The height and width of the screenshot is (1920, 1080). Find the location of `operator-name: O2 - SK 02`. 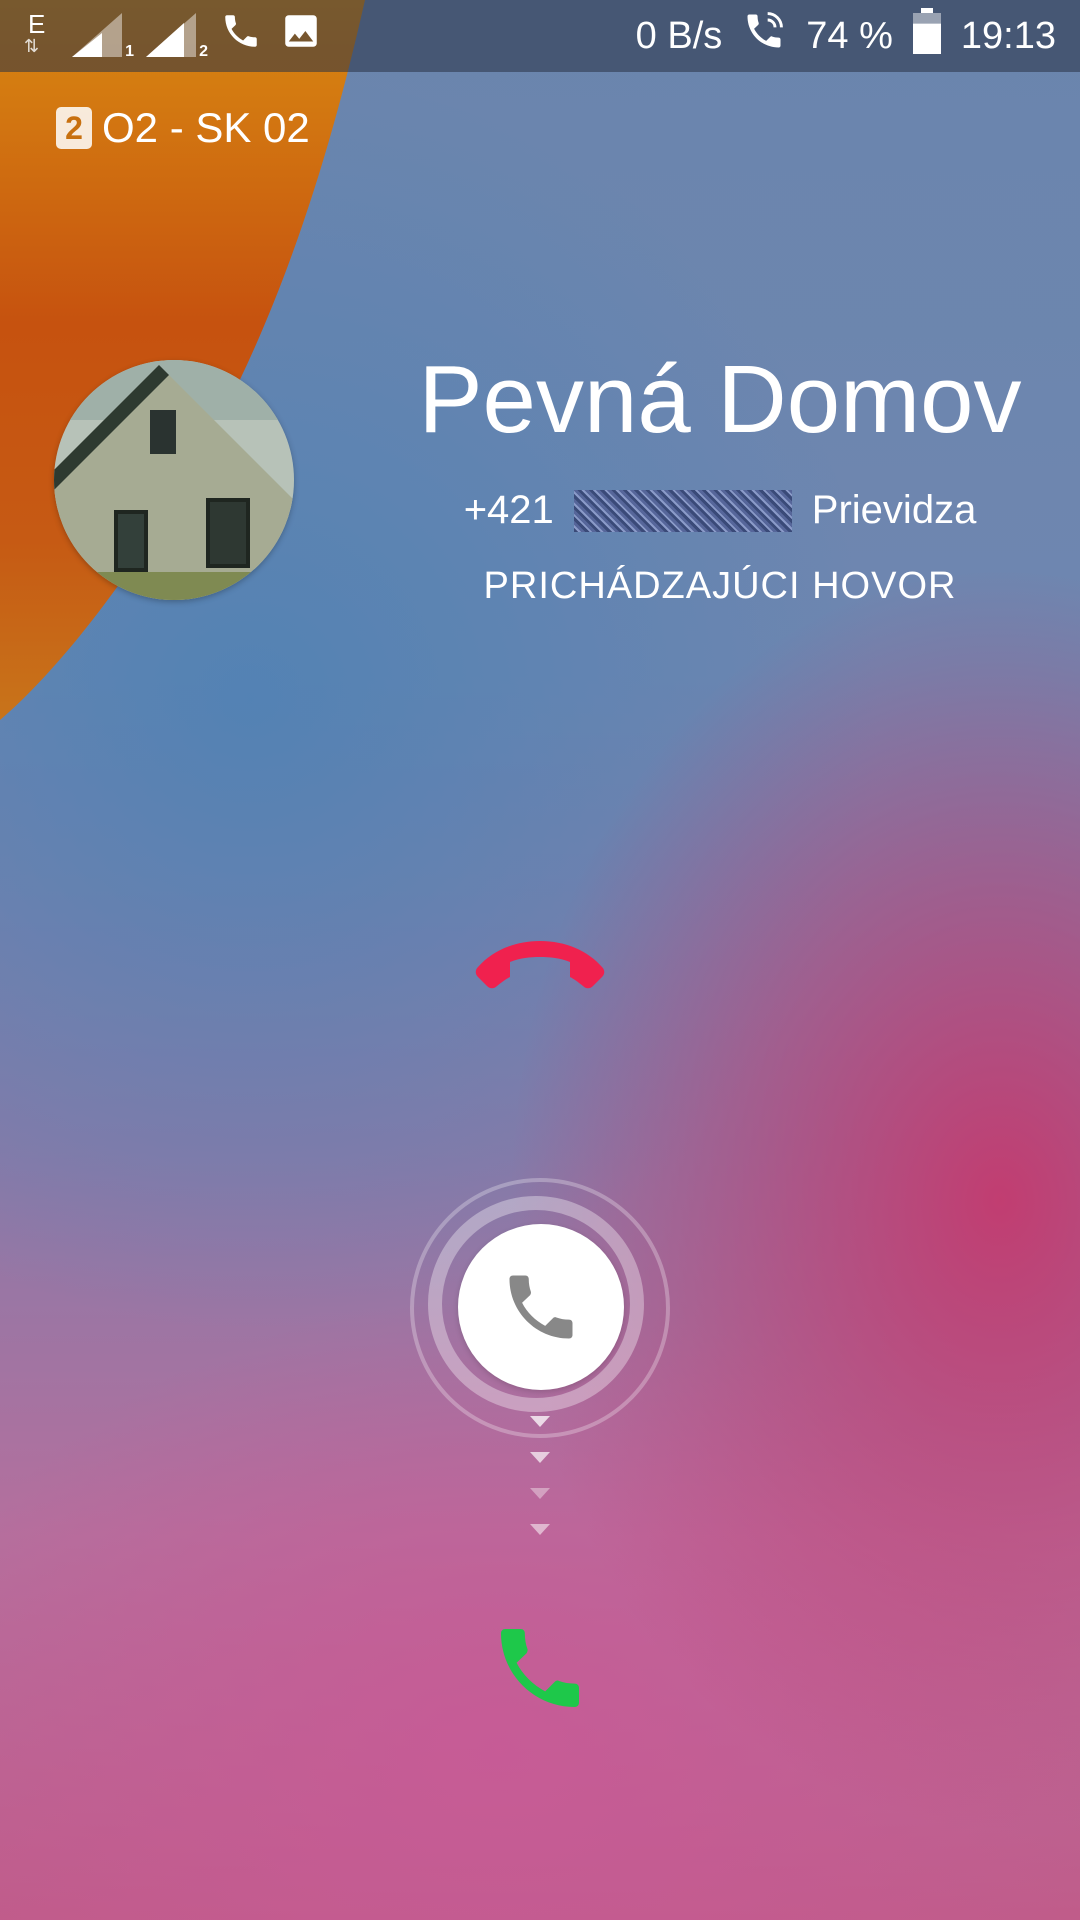

operator-name: O2 - SK 02 is located at coordinates (206, 127).